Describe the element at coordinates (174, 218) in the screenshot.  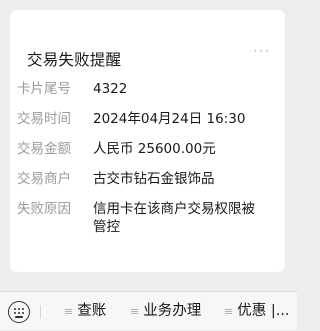
I see `row-value: 信用卡在该商户交易权限被管控` at that location.